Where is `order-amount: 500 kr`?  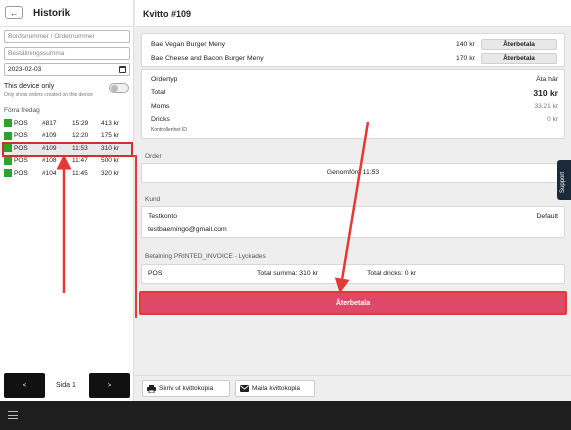
order-amount: 500 kr is located at coordinates (110, 161).